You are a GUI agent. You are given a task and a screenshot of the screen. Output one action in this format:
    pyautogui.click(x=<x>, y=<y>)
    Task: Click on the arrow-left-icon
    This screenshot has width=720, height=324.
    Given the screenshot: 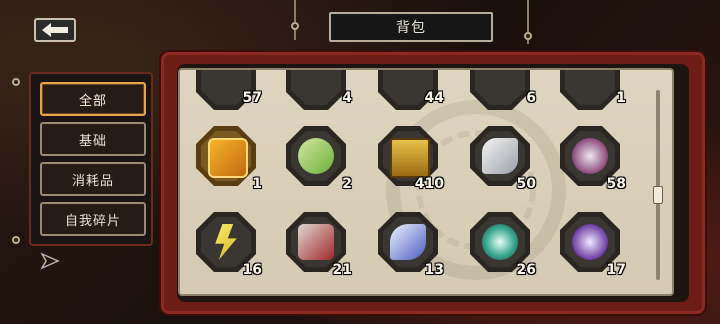 What is the action you would take?
    pyautogui.click(x=55, y=30)
    